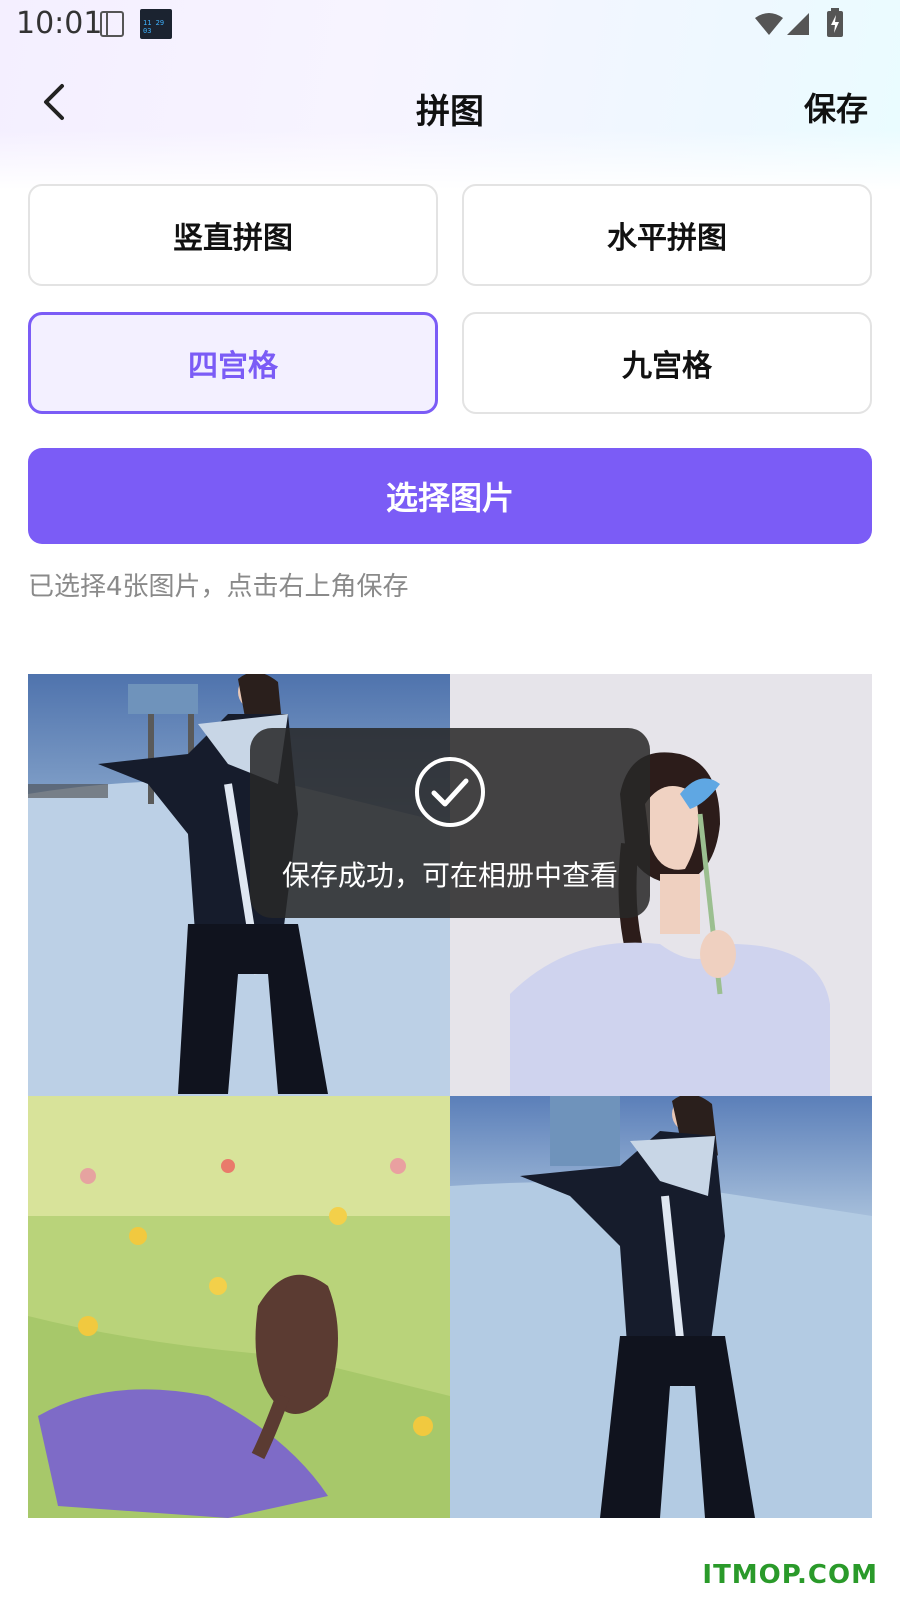 Image resolution: width=900 pixels, height=1600 pixels. I want to click on collage-image-flower-field-painting, so click(239, 1307).